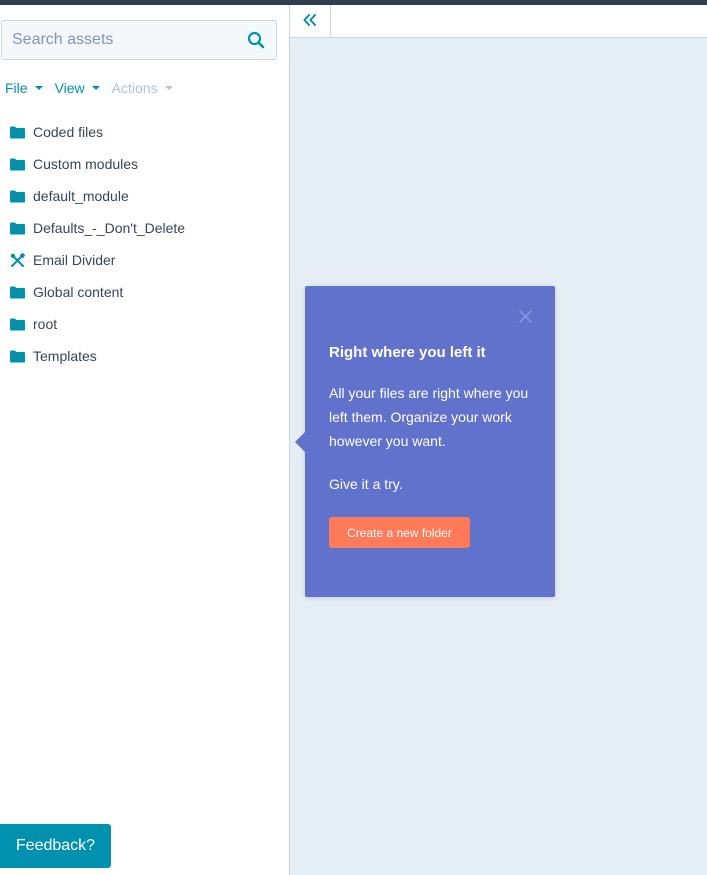 This screenshot has height=875, width=707. I want to click on search-icon, so click(256, 40).